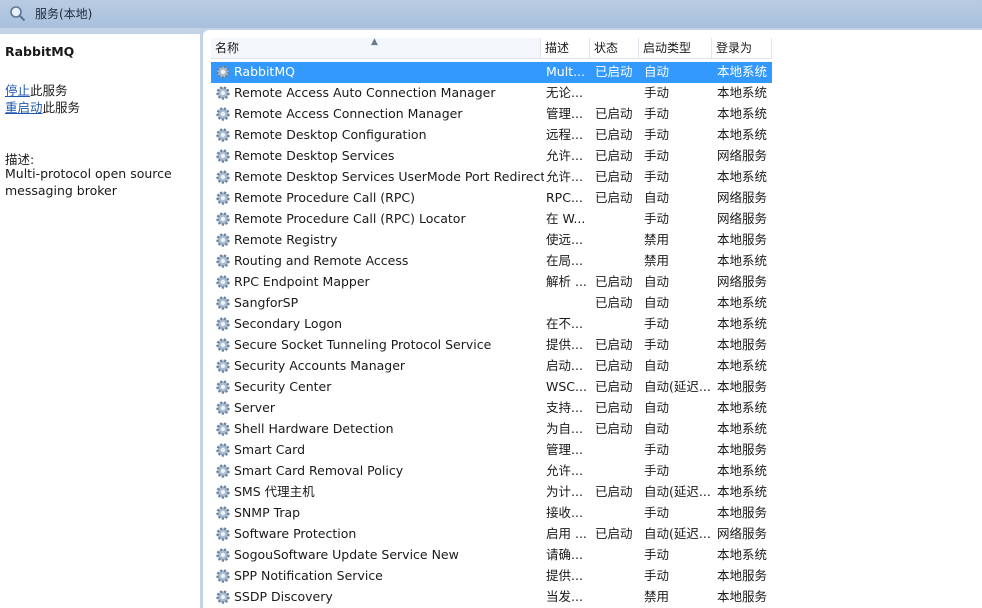 The image size is (982, 608). What do you see at coordinates (657, 428) in the screenshot?
I see `cell-startup-type: 自动` at bounding box center [657, 428].